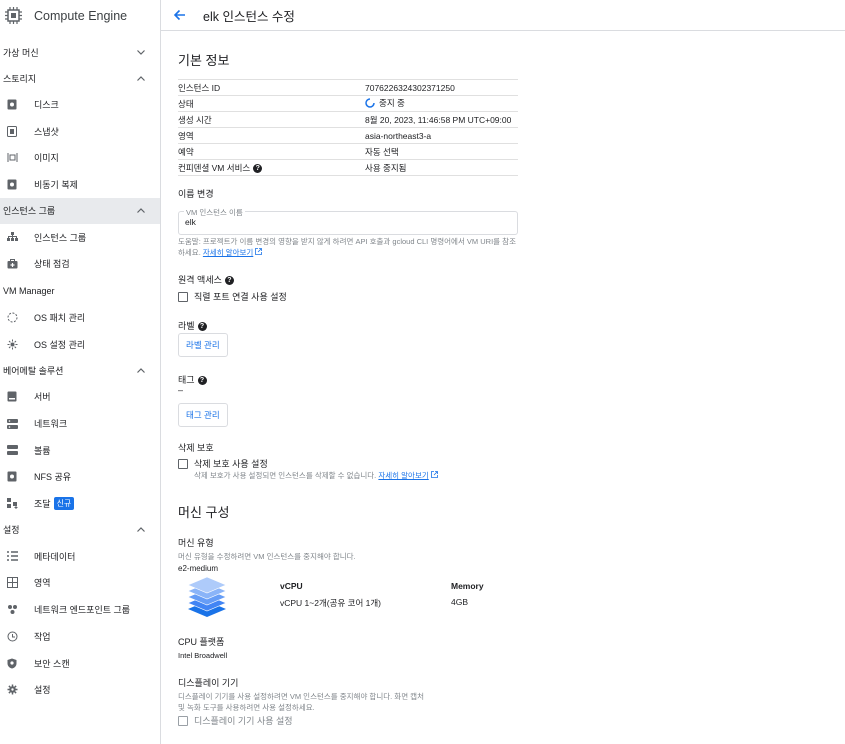  Describe the element at coordinates (60, 237) in the screenshot. I see `sidebar-item-label: 인스턴스 그룹` at that location.